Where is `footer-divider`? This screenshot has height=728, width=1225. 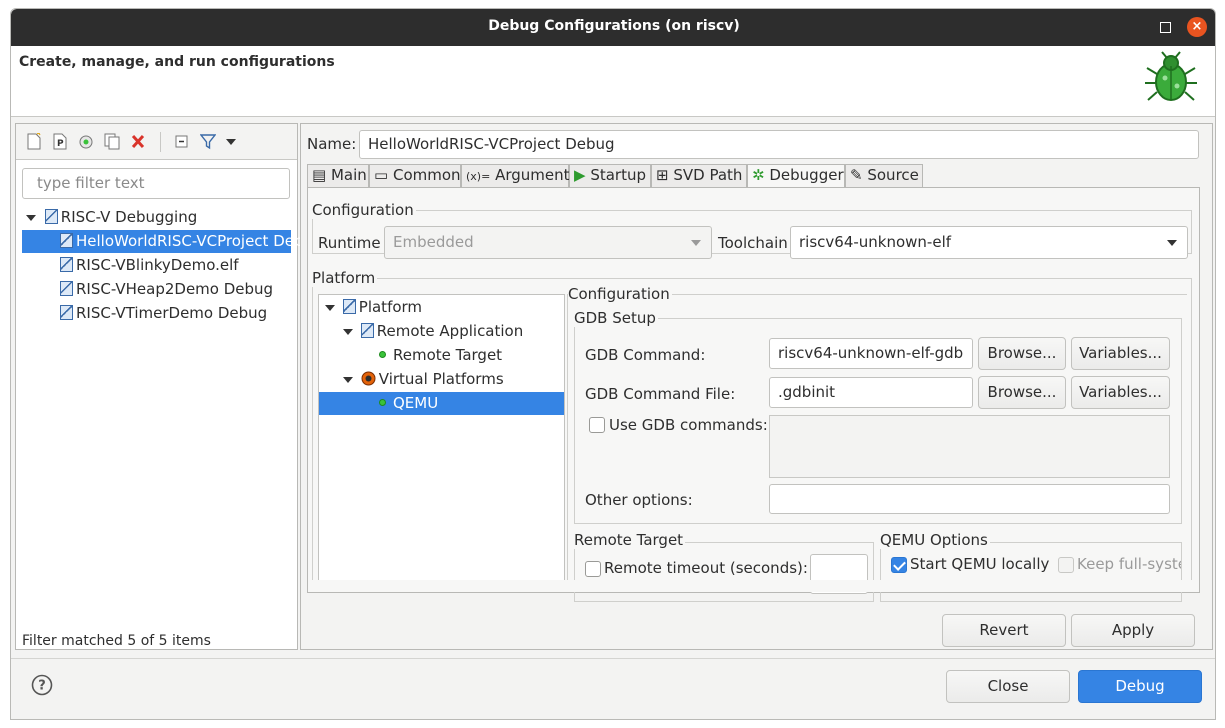
footer-divider is located at coordinates (613, 658).